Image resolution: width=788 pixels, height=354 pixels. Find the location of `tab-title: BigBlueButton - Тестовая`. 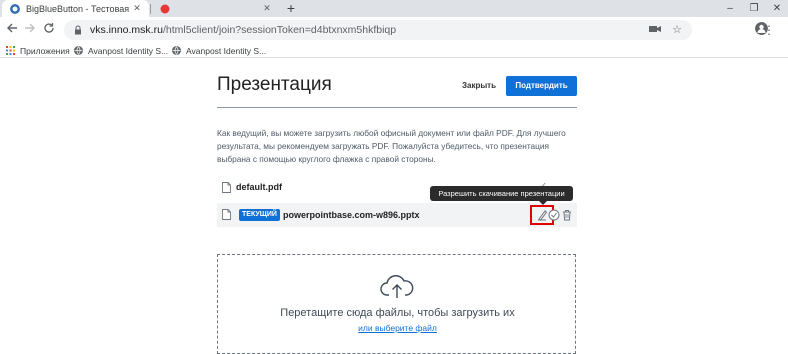

tab-title: BigBlueButton - Тестовая is located at coordinates (78, 8).